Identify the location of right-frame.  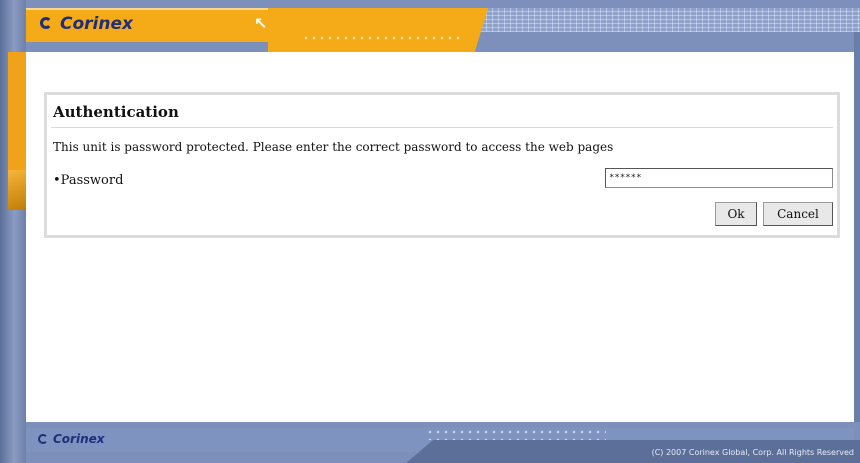
(857, 247).